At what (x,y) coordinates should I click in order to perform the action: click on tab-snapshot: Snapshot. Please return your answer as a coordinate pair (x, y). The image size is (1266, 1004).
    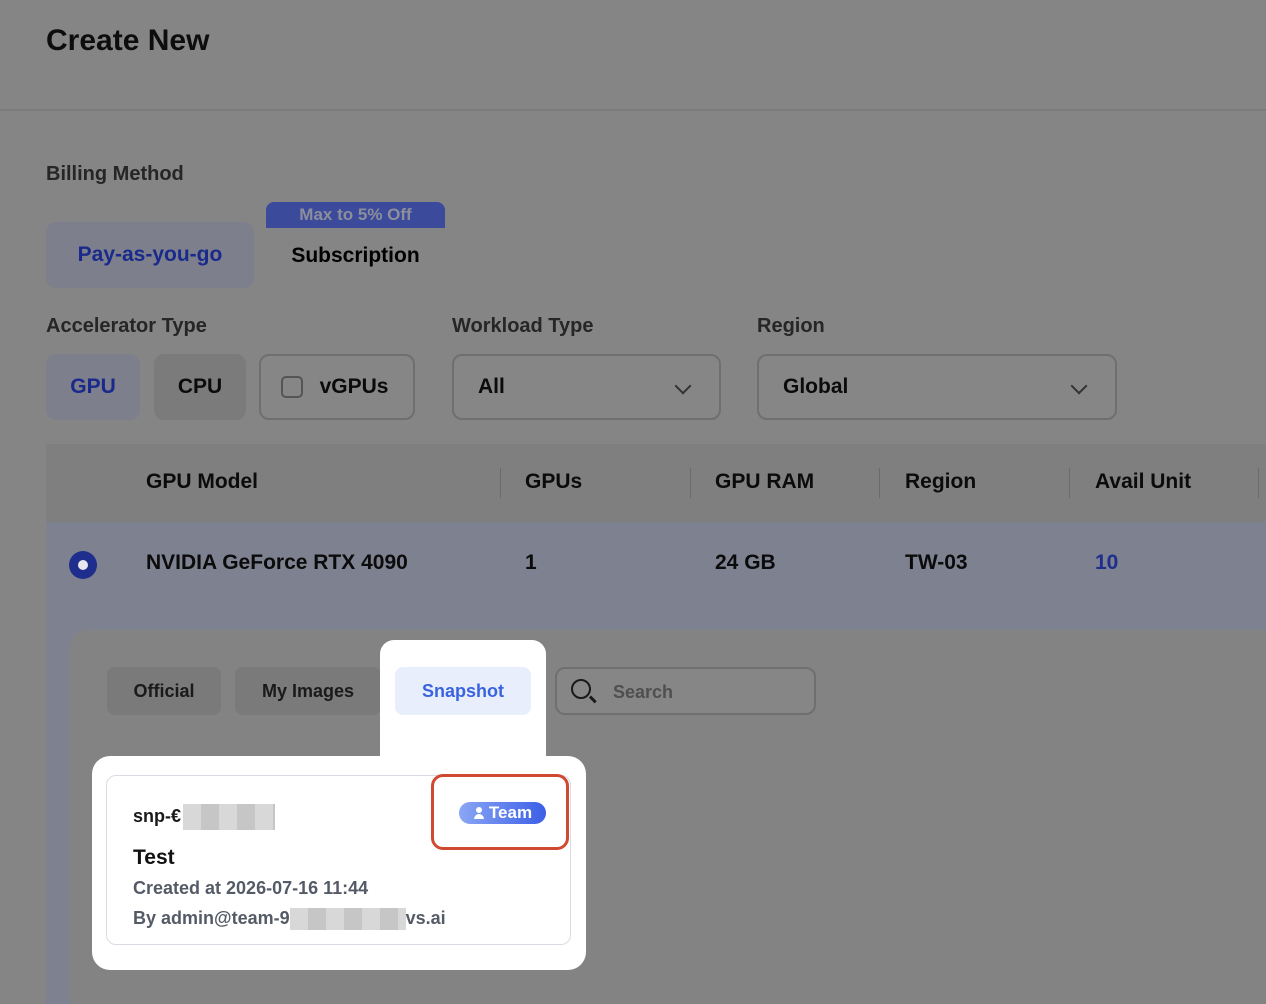
    Looking at the image, I should click on (463, 691).